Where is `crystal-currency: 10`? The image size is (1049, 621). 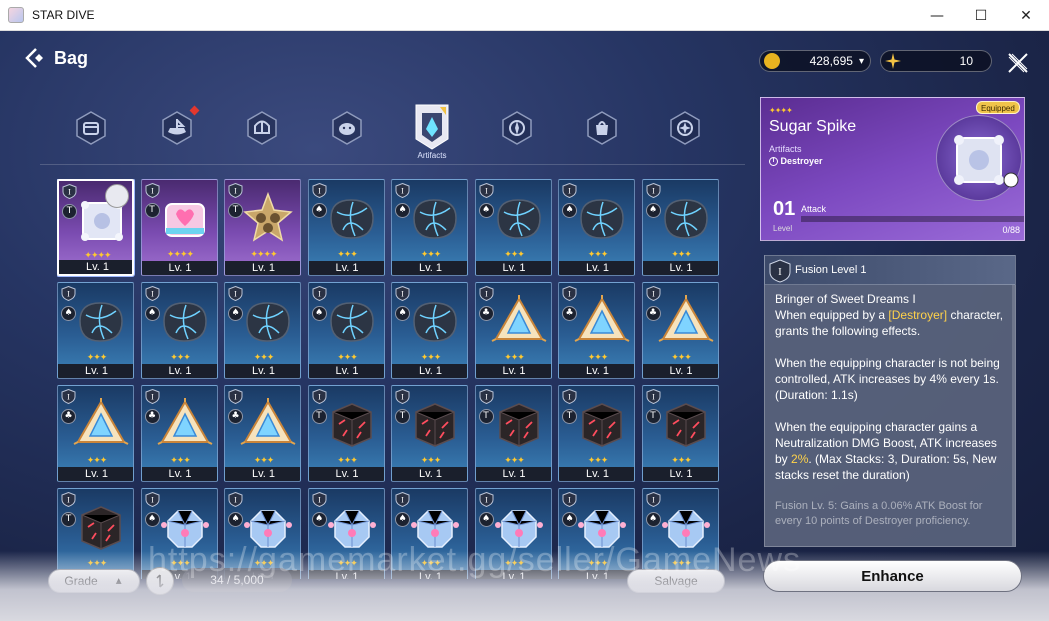
crystal-currency: 10 is located at coordinates (936, 61).